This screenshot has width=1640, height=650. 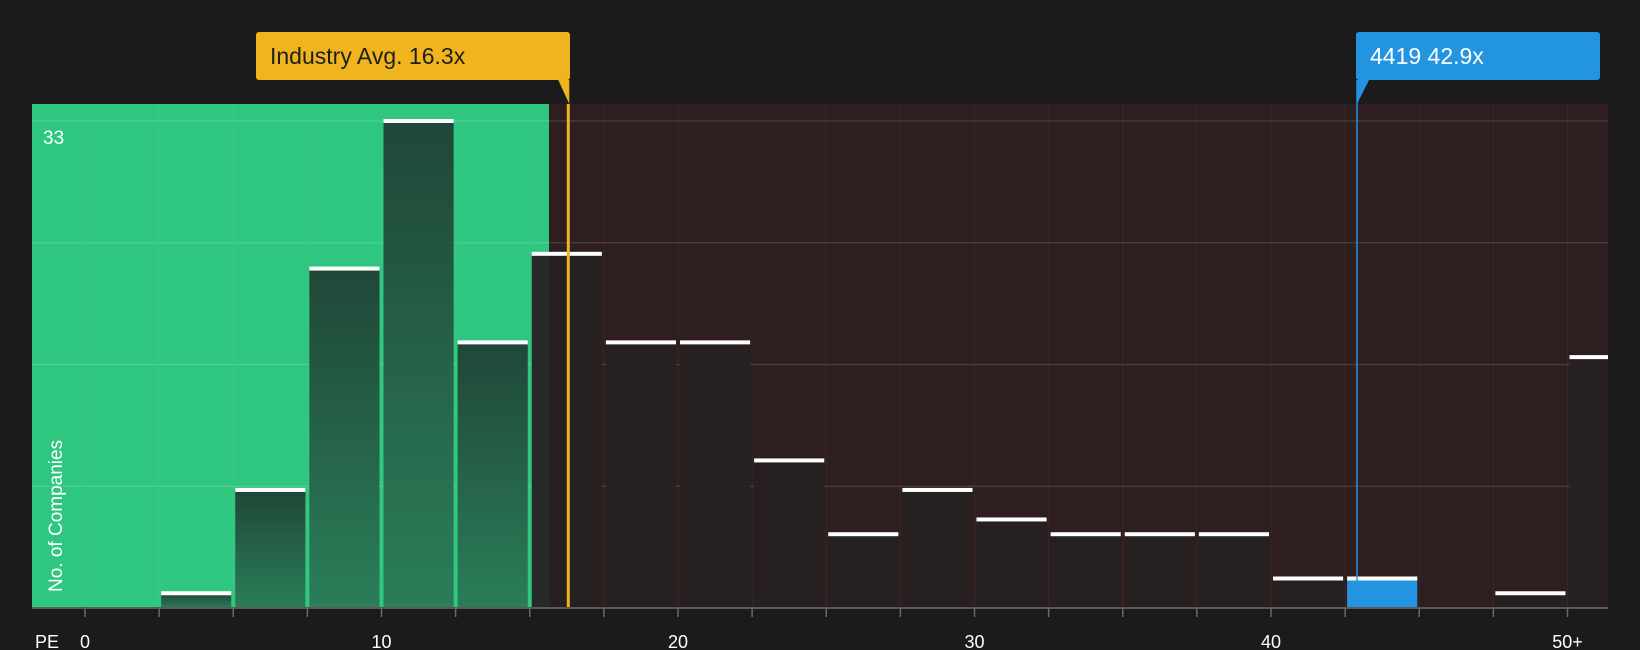 I want to click on y-axis-max-label: 33, so click(x=53, y=138).